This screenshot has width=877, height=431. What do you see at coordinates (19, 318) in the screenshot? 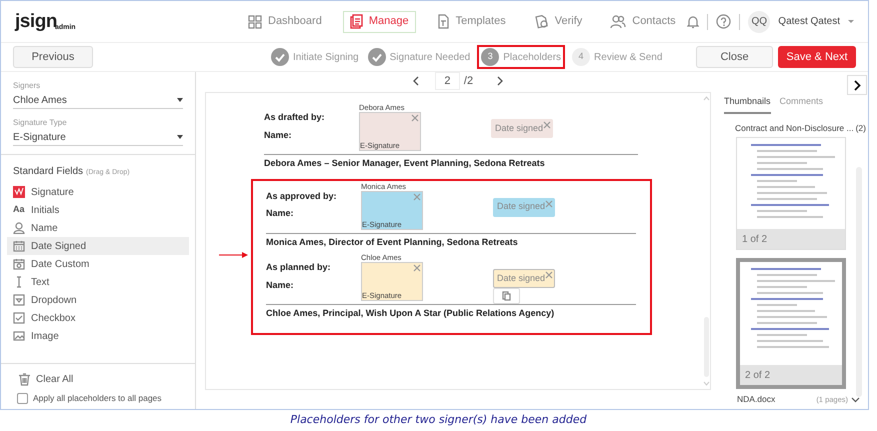
I see `checkbox-icon` at bounding box center [19, 318].